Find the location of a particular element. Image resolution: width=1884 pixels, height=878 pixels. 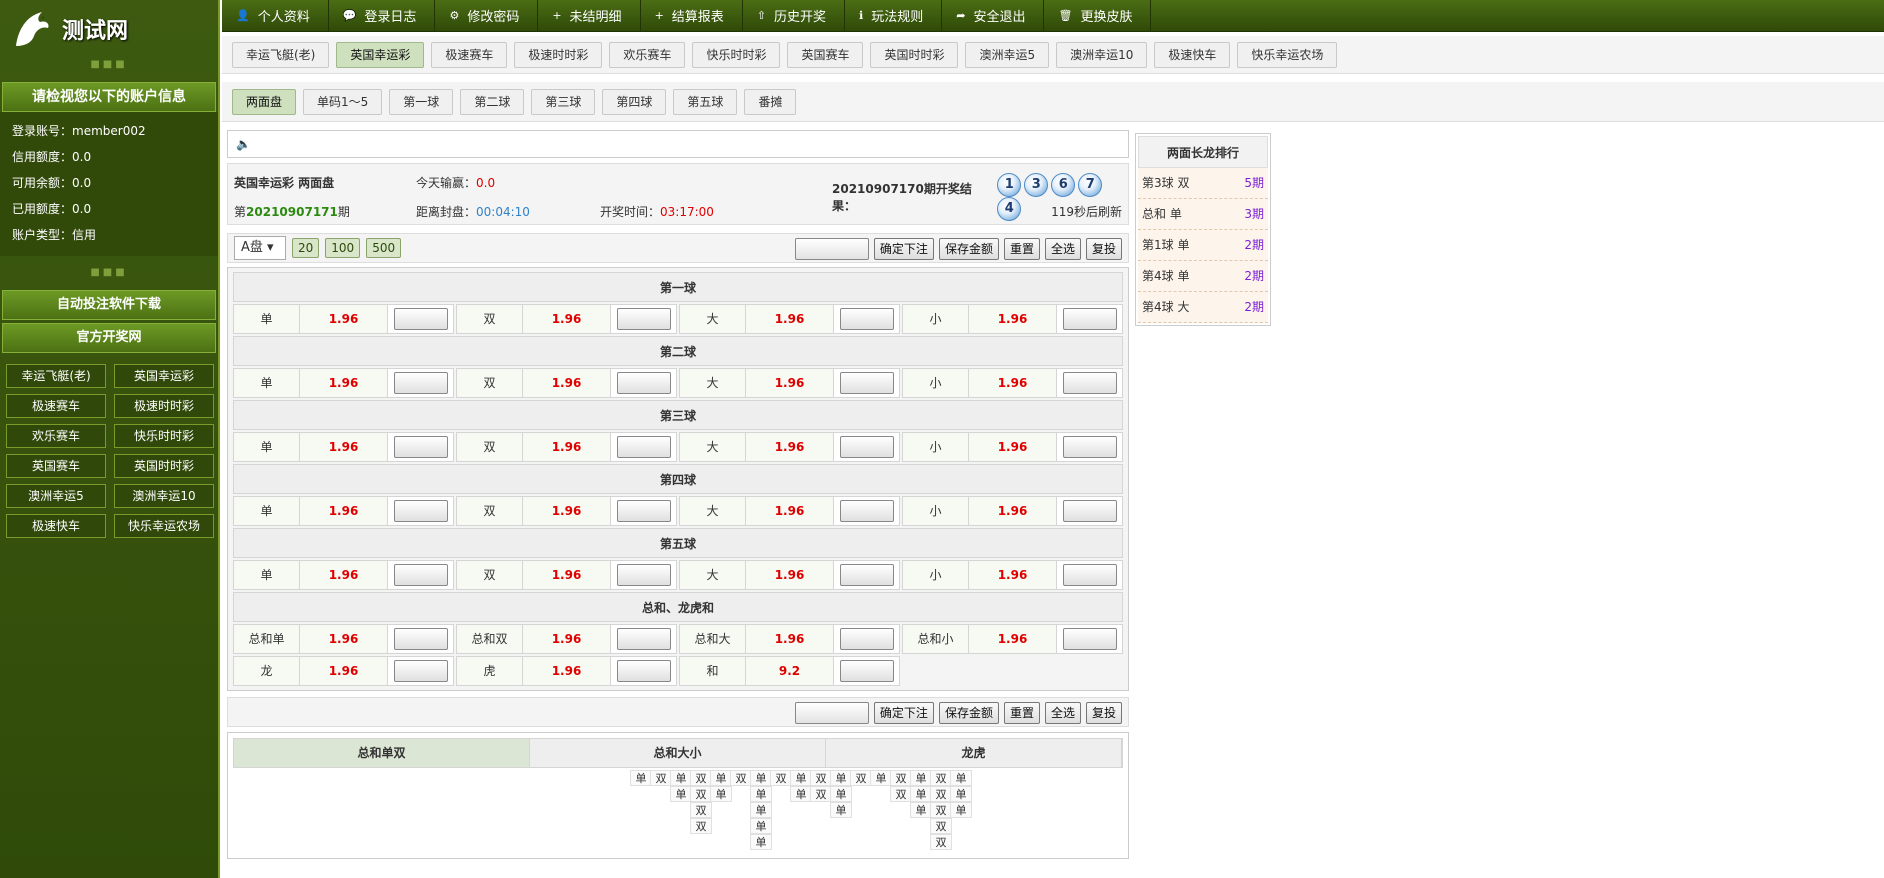

quick-amounts: 20 100 500 is located at coordinates (344, 248).